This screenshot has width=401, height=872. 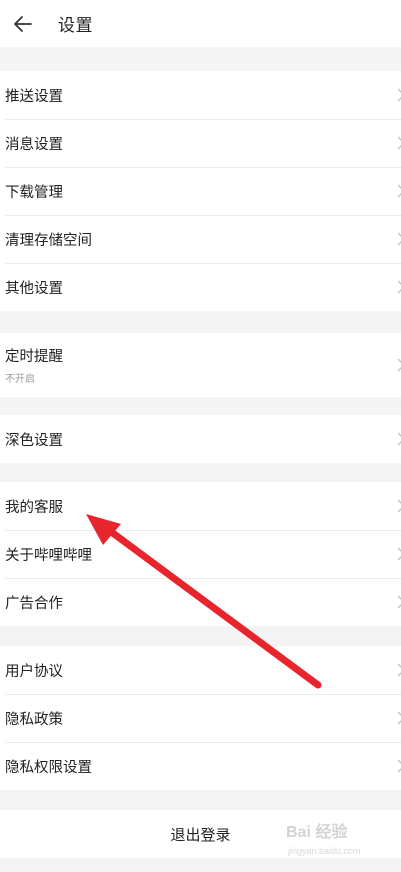 What do you see at coordinates (34, 440) in the screenshot?
I see `settings-item-label: 深色设置` at bounding box center [34, 440].